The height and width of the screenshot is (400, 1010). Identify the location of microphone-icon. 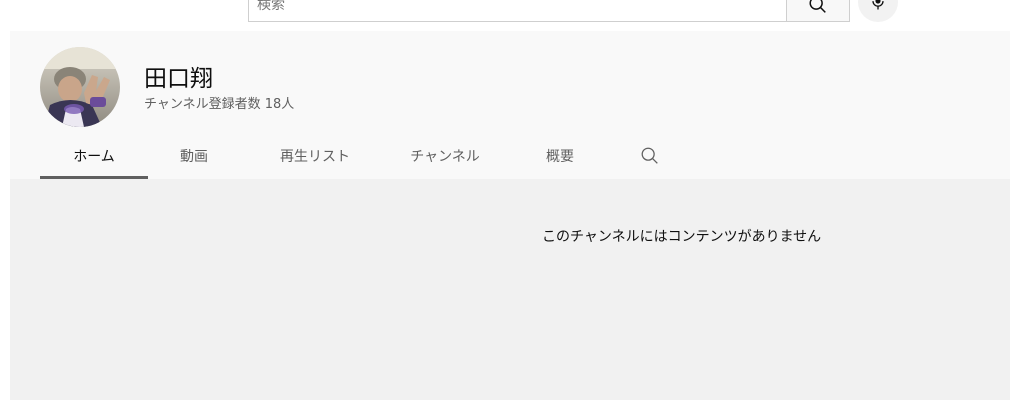
(878, 5).